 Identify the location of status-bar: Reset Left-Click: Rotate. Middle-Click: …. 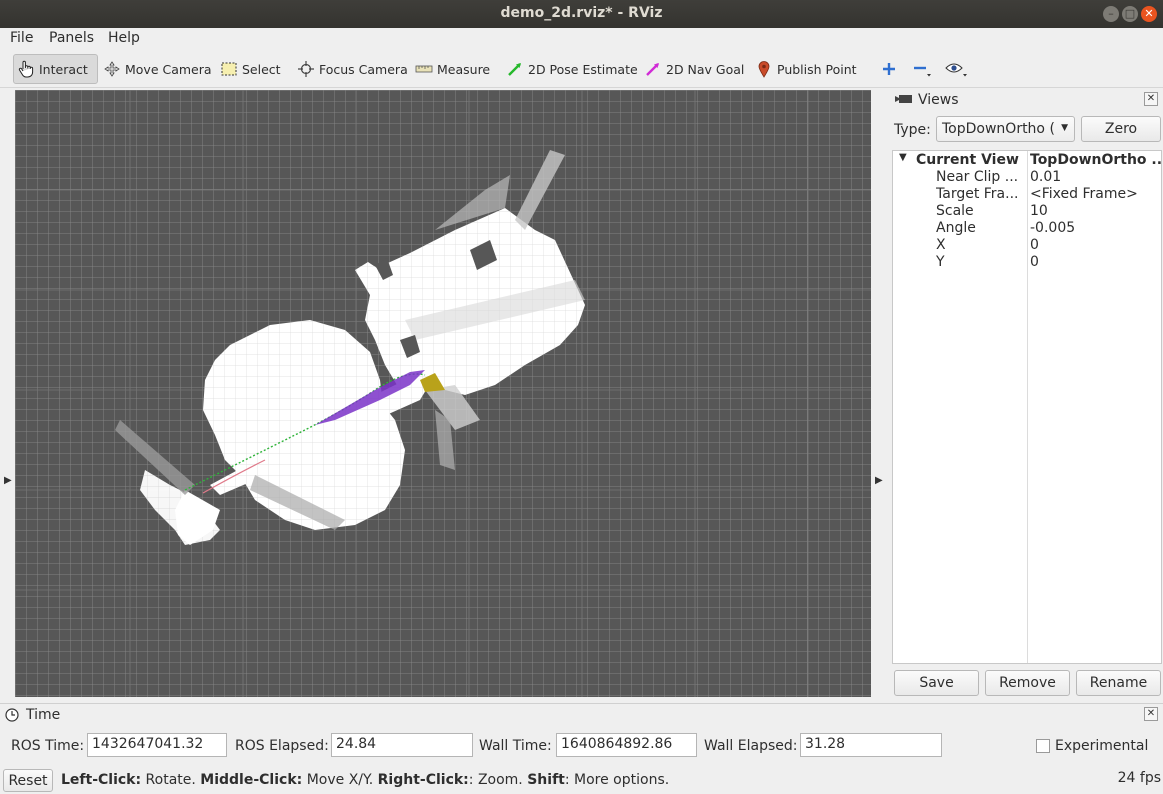
(581, 780).